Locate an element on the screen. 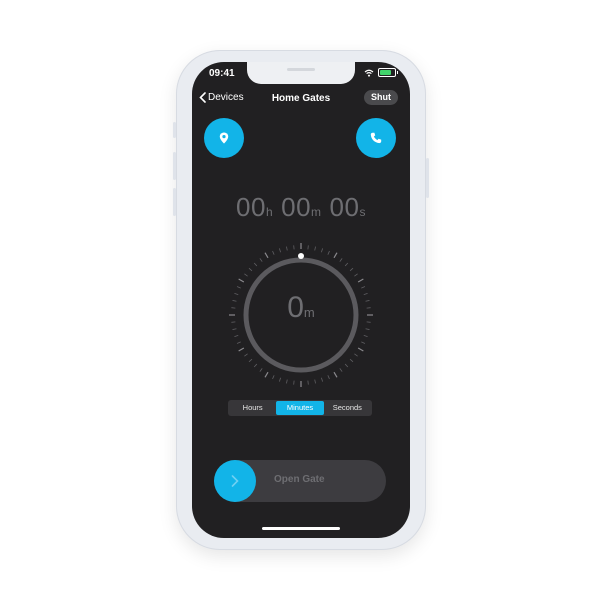 This screenshot has width=600, height=600. speaker-grille is located at coordinates (301, 69).